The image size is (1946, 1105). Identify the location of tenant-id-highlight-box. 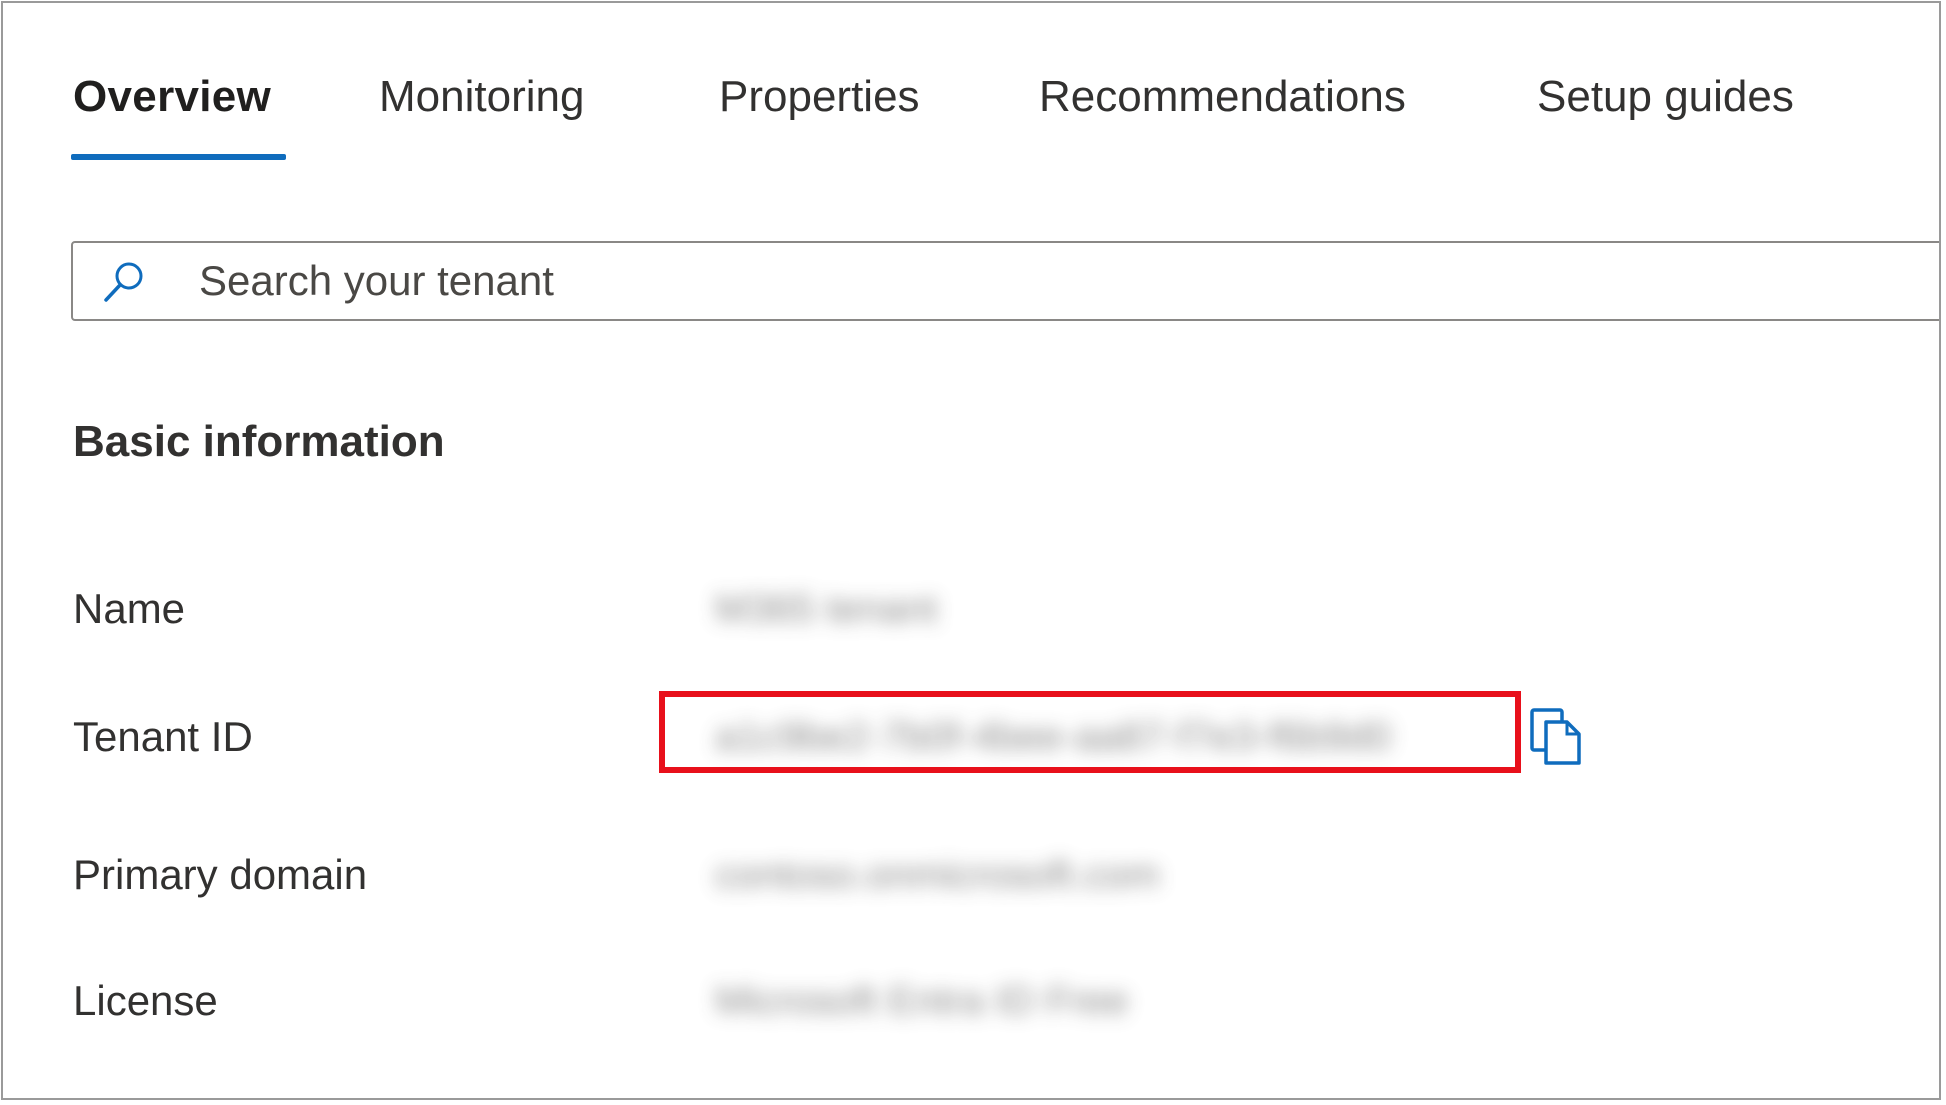
(1090, 732).